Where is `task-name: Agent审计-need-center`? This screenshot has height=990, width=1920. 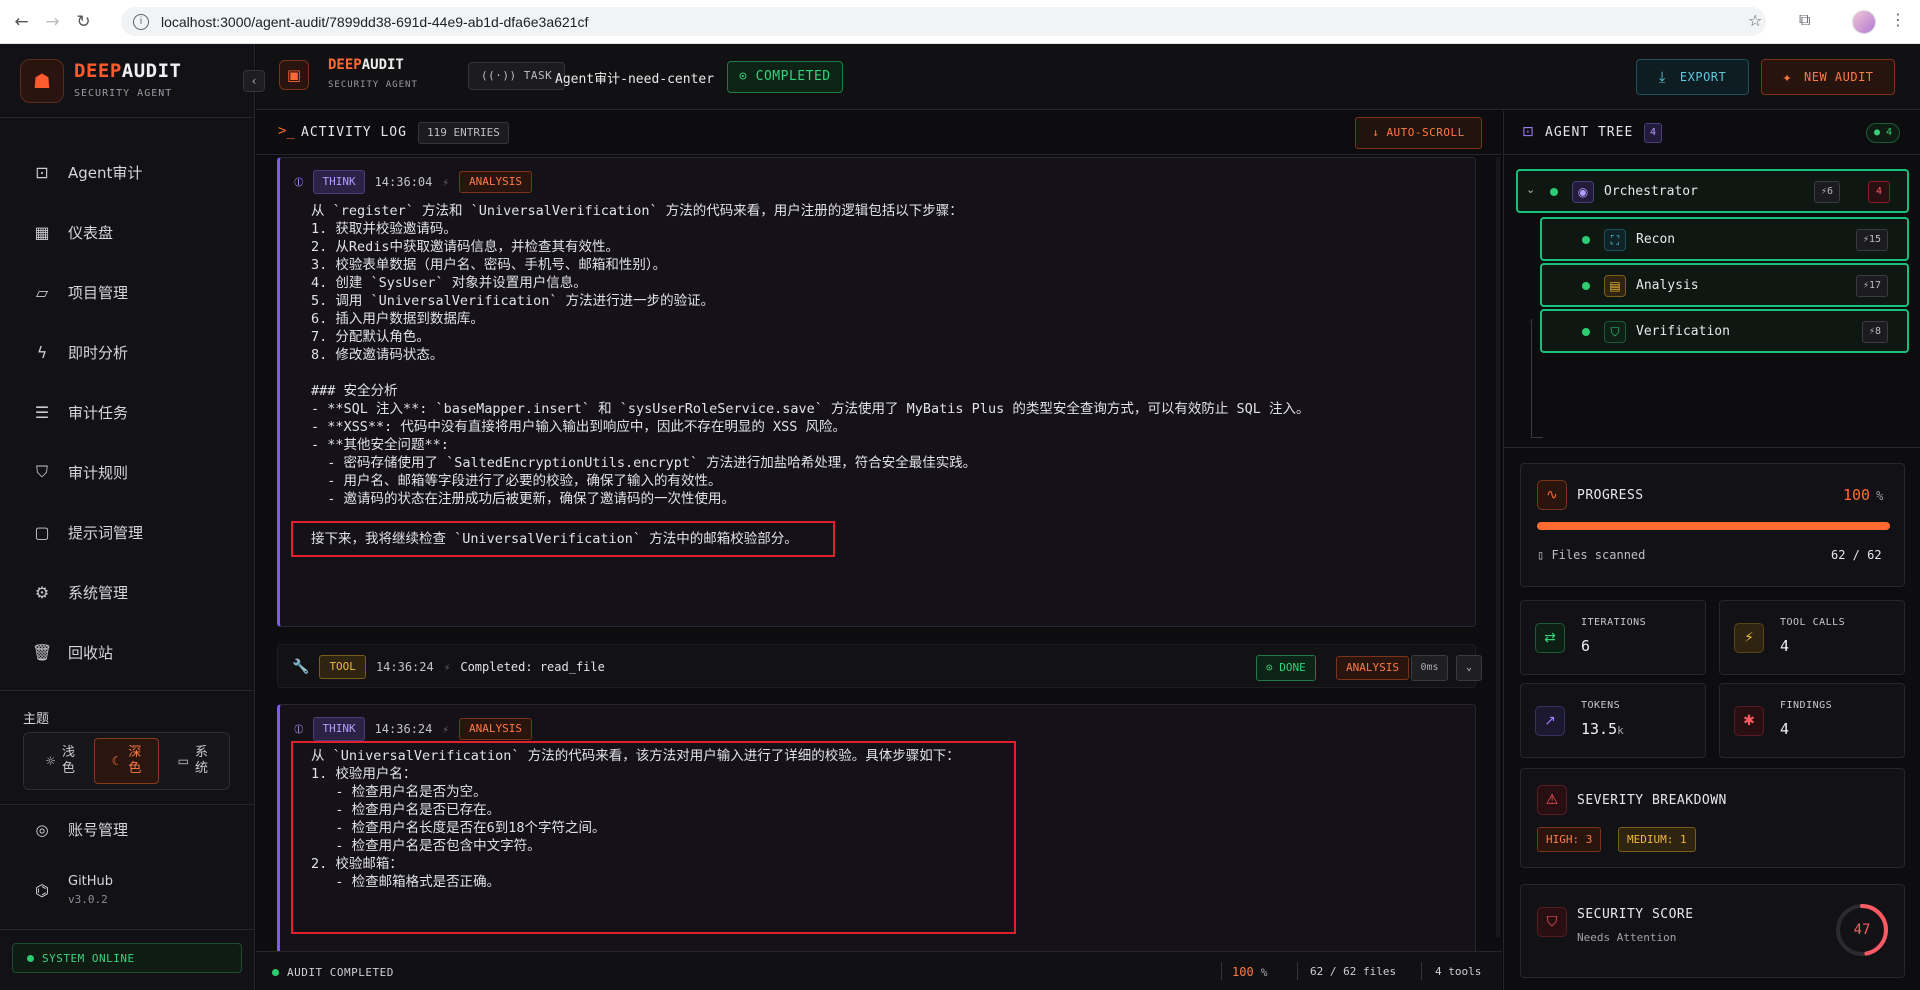
task-name: Agent审计-need-center is located at coordinates (635, 79).